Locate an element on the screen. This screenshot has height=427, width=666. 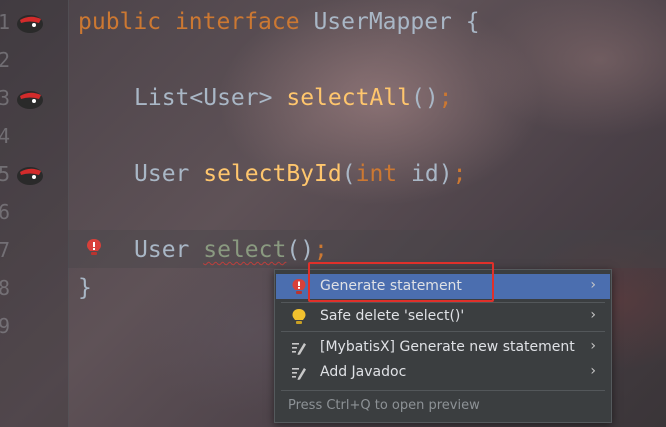
menu-item-mybatisx-generate: [MybatisX] Generate new statement › is located at coordinates (443, 347).